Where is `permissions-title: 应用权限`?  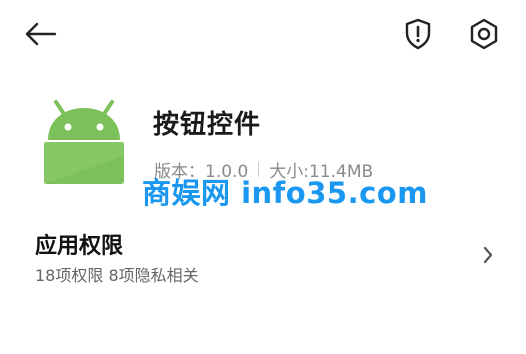 permissions-title: 应用权限 is located at coordinates (79, 246).